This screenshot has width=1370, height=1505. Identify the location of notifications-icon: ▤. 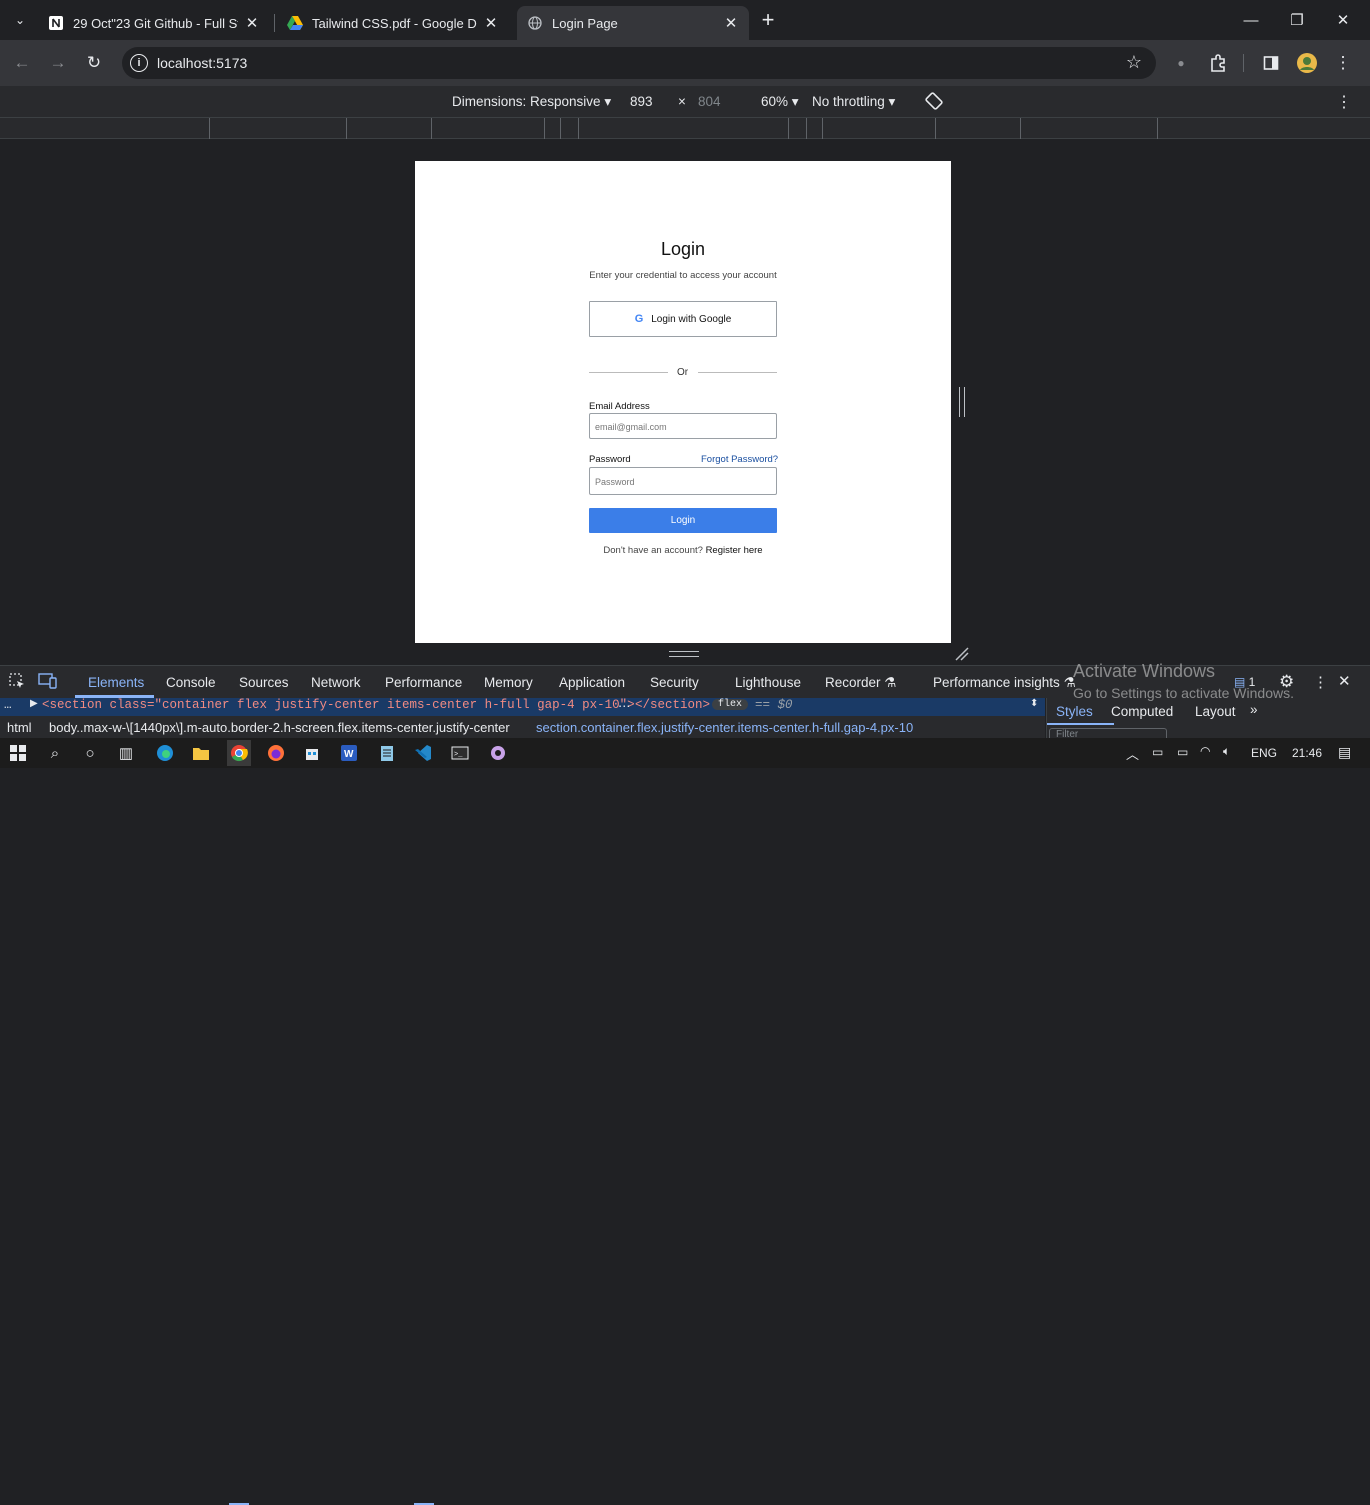
(1344, 752).